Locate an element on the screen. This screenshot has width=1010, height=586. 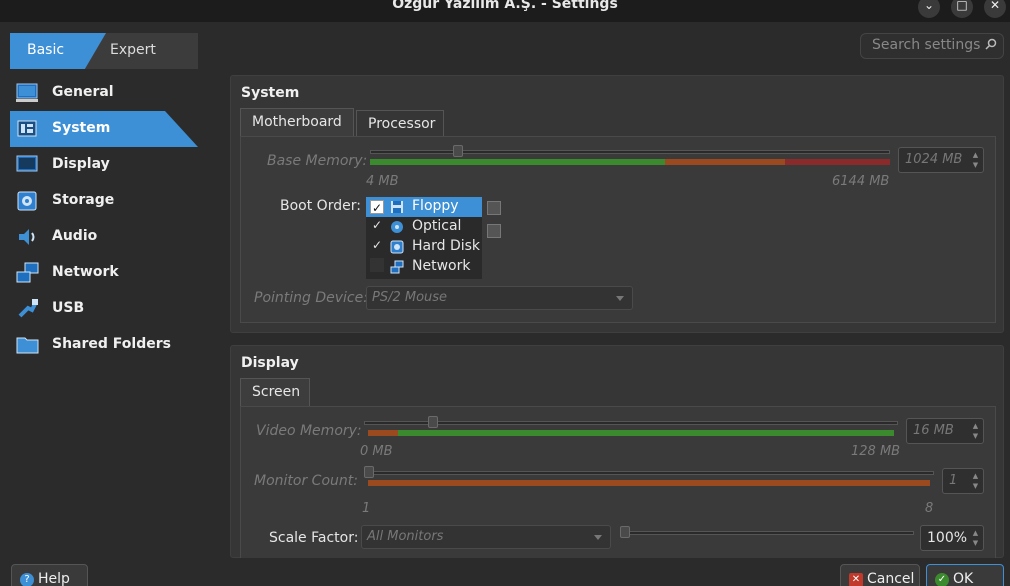
boot-order-label: Boot Order: is located at coordinates (320, 206).